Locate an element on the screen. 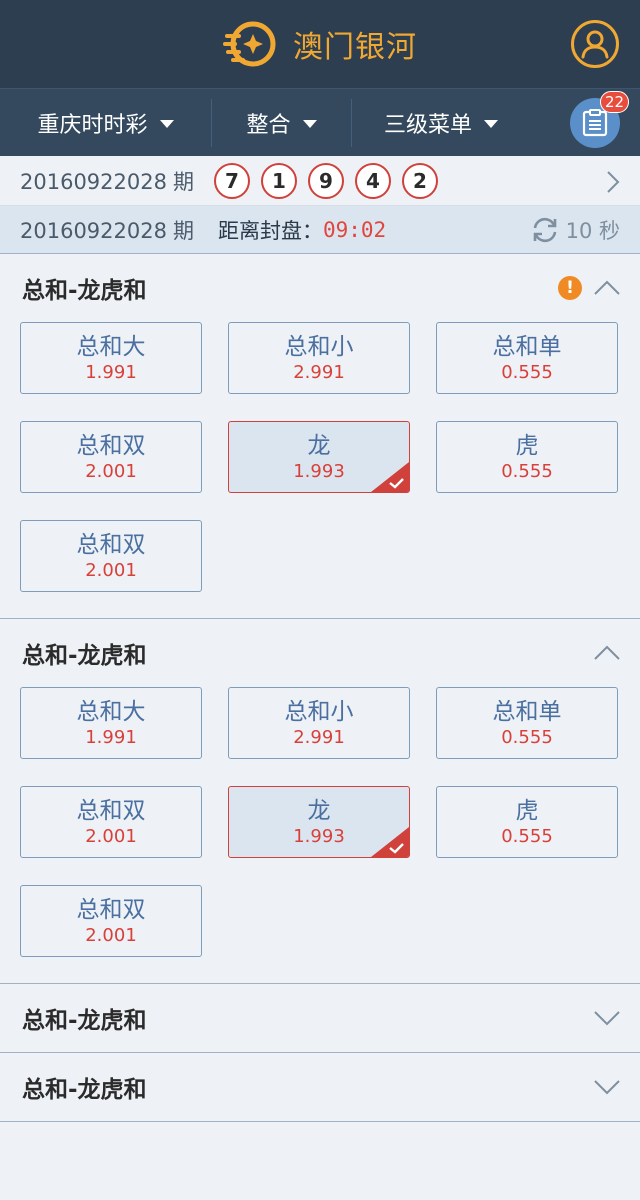 The height and width of the screenshot is (1200, 640). top-nav: 重庆时时彩 整合 三级菜单 is located at coordinates (320, 122).